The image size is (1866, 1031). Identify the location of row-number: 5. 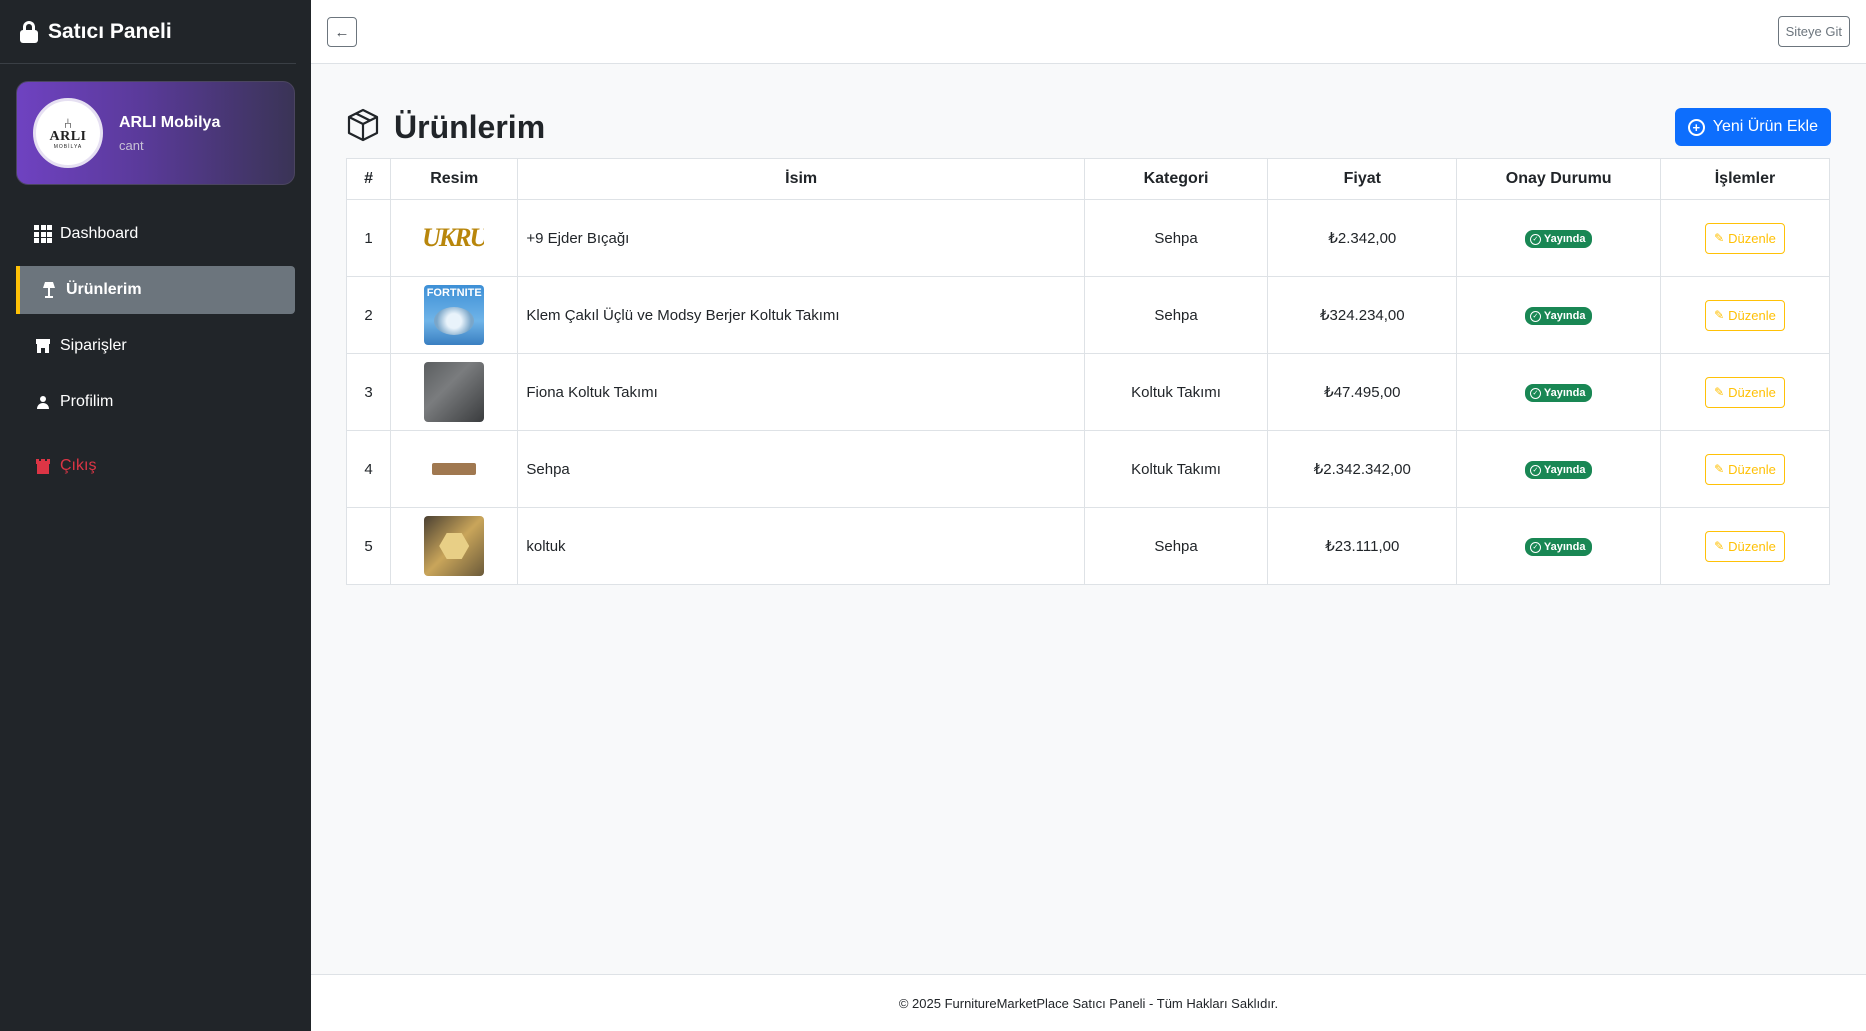
(368, 546).